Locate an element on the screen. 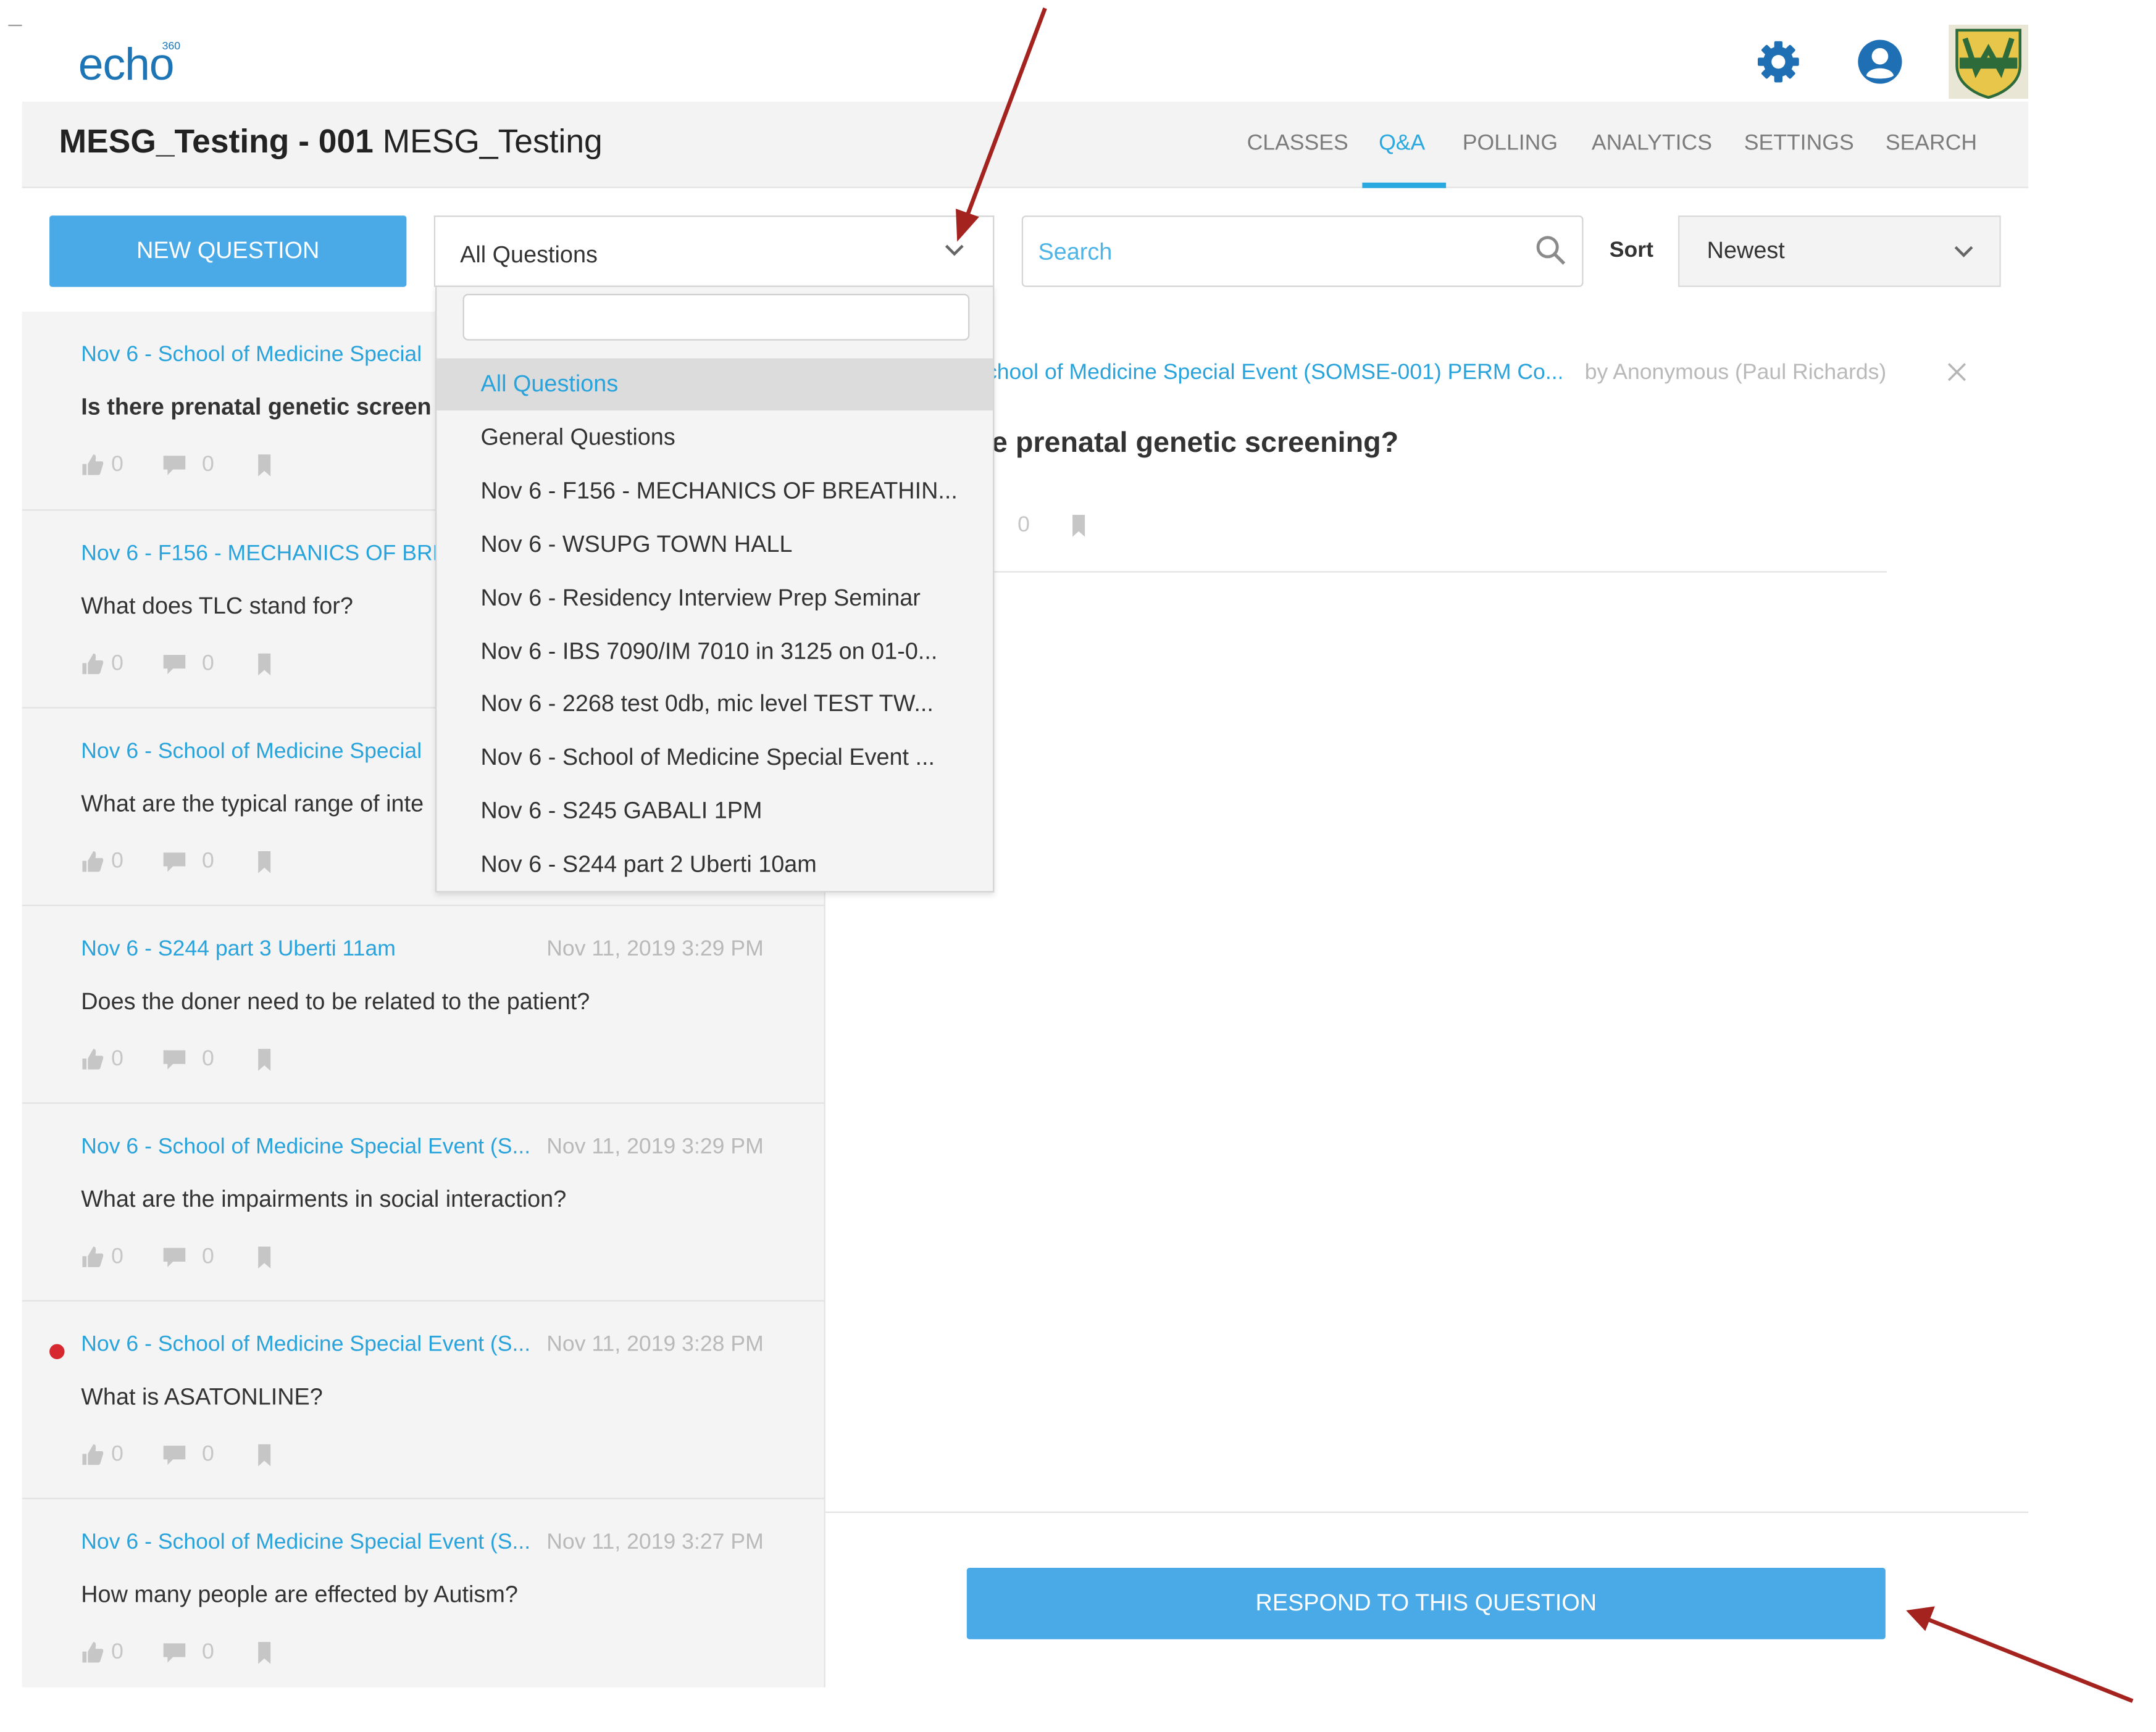  gear-icon is located at coordinates (1778, 62).